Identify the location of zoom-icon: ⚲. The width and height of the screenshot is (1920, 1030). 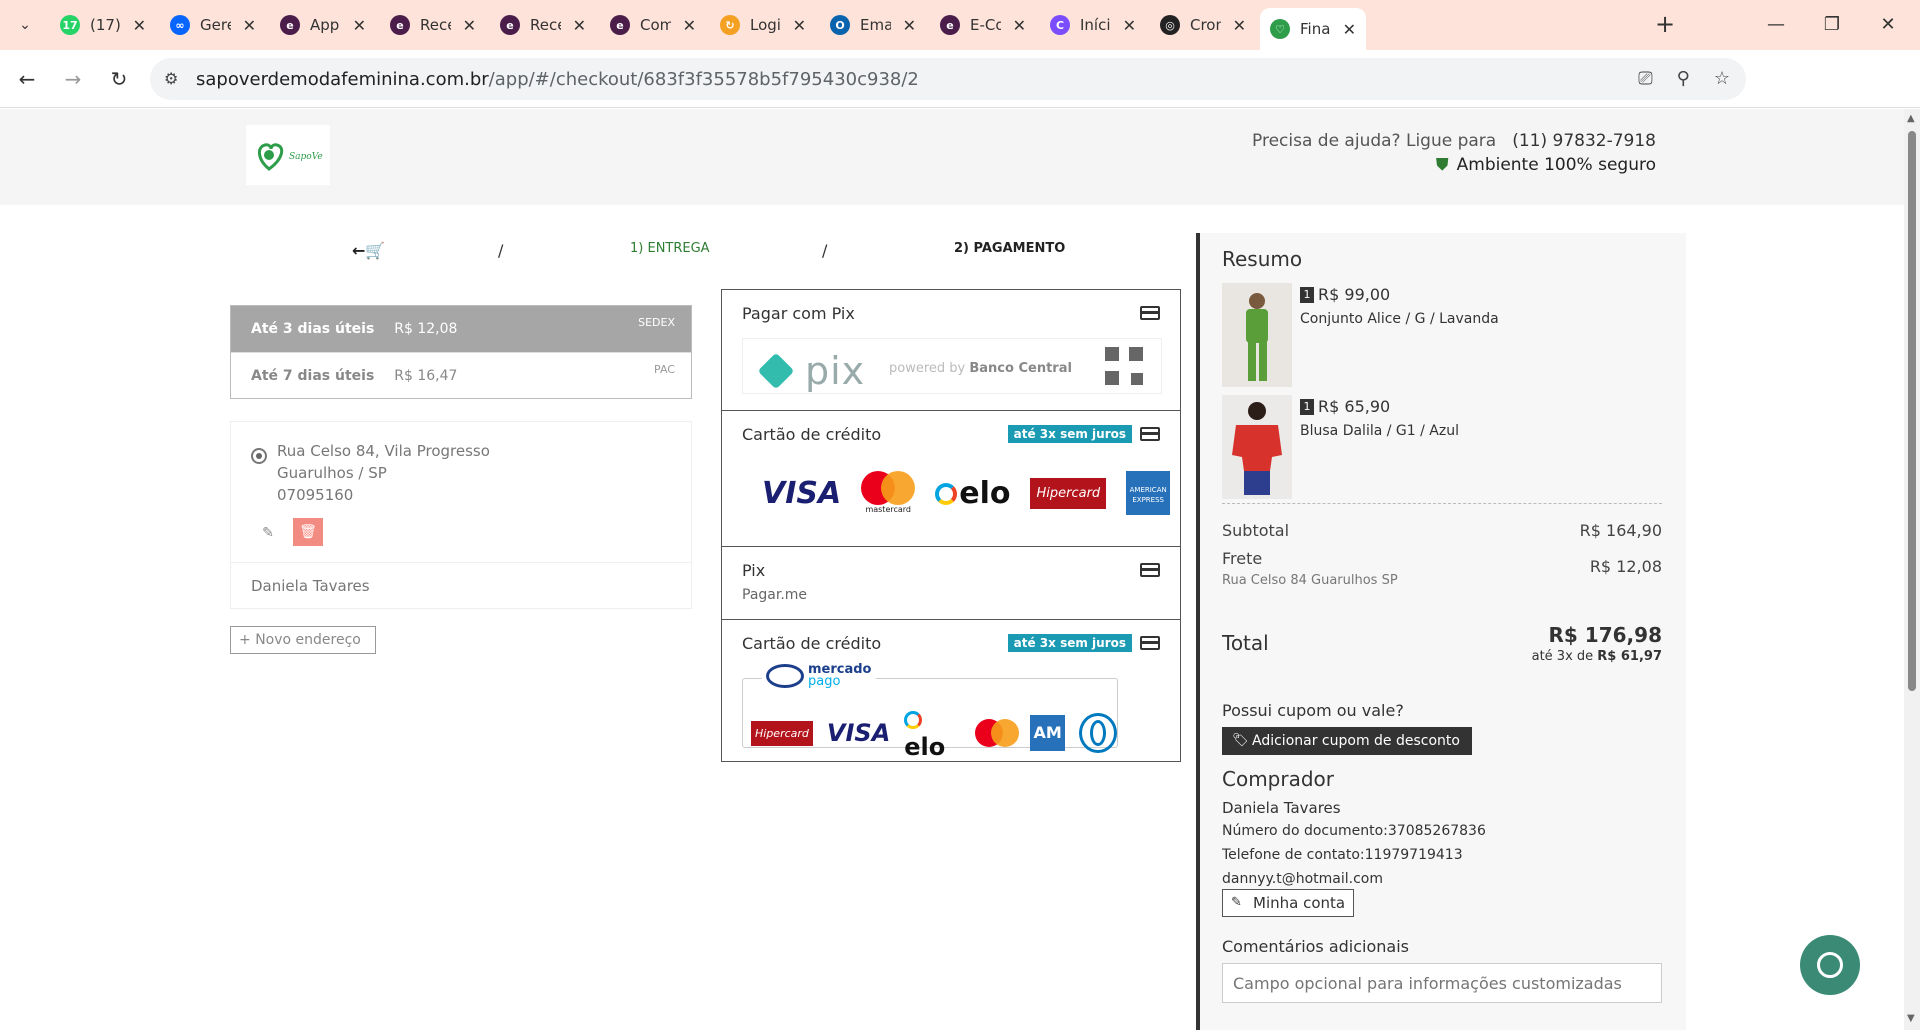
(1683, 78).